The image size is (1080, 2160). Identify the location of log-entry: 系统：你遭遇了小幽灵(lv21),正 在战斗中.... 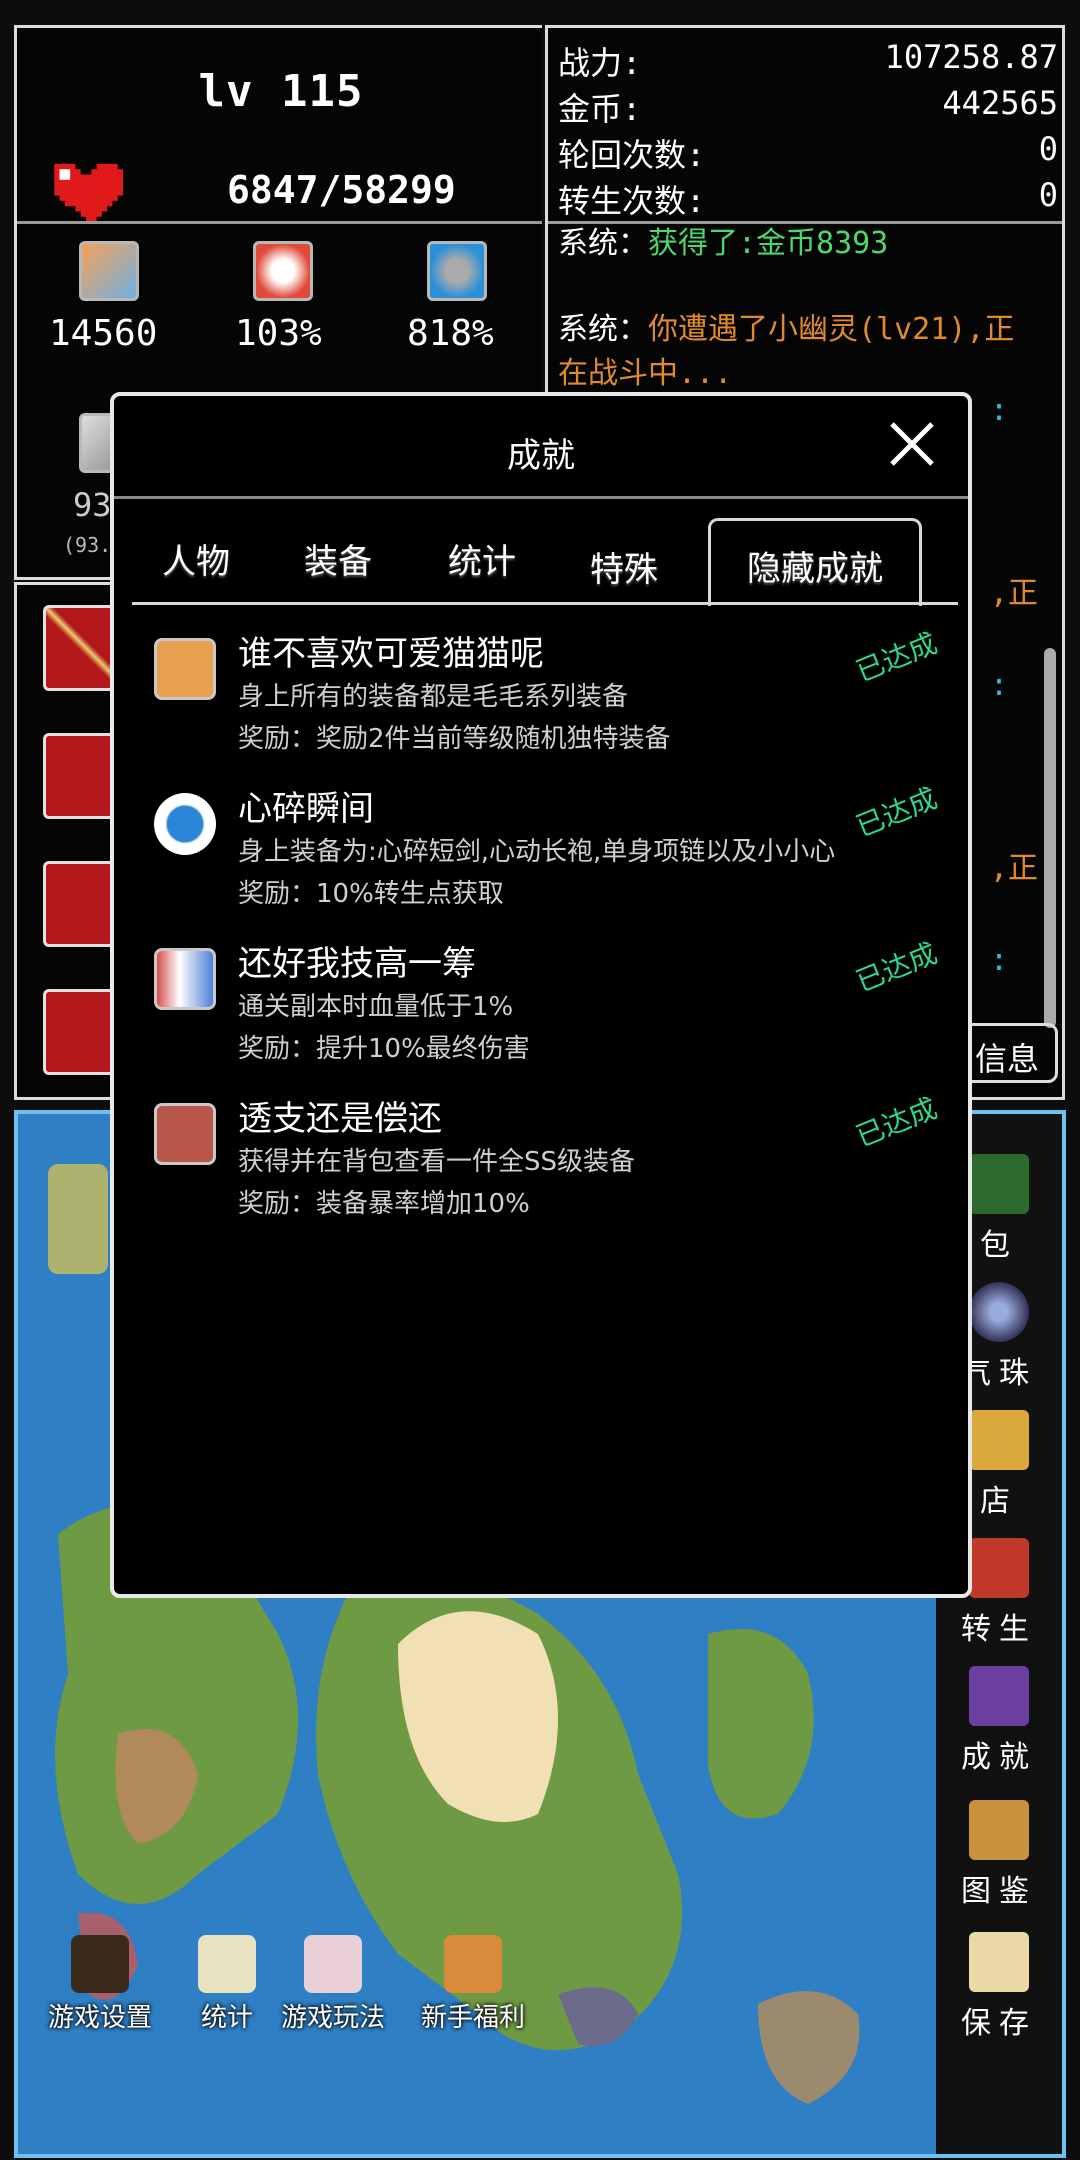
(808, 352).